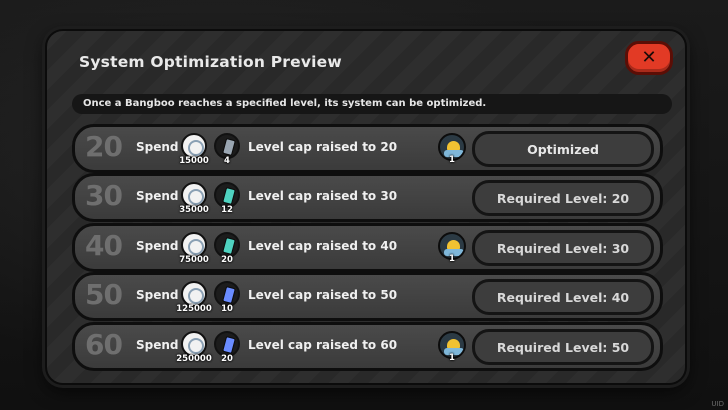  Describe the element at coordinates (323, 246) in the screenshot. I see `level-cap-text: Level cap raised to 40` at that location.